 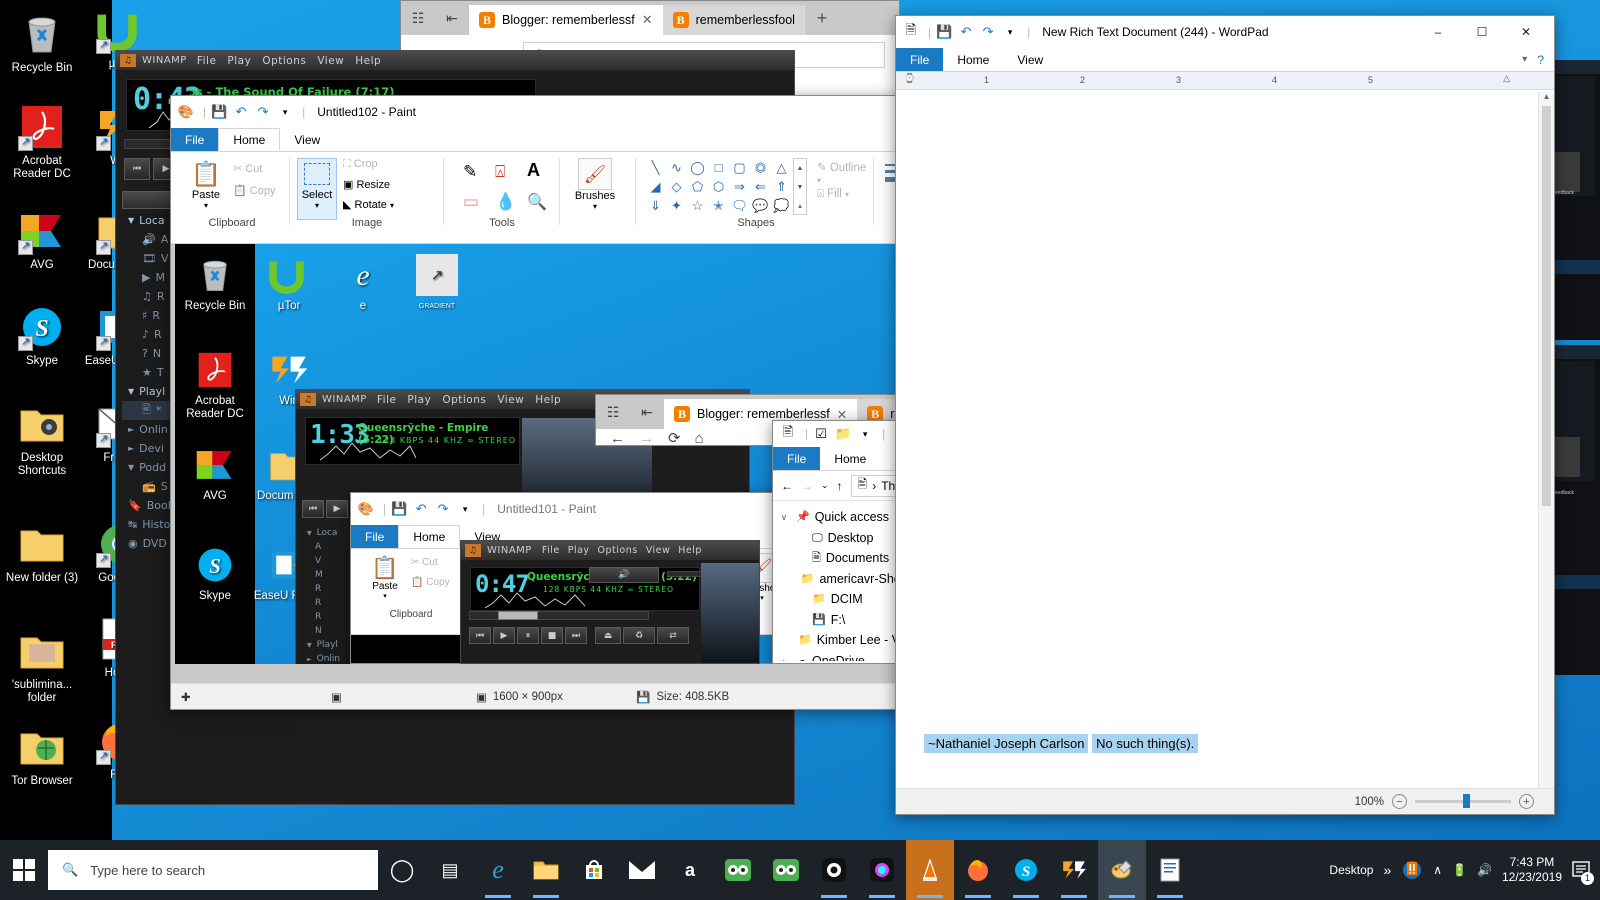 I want to click on undo-icon: ↶, so click(x=241, y=112).